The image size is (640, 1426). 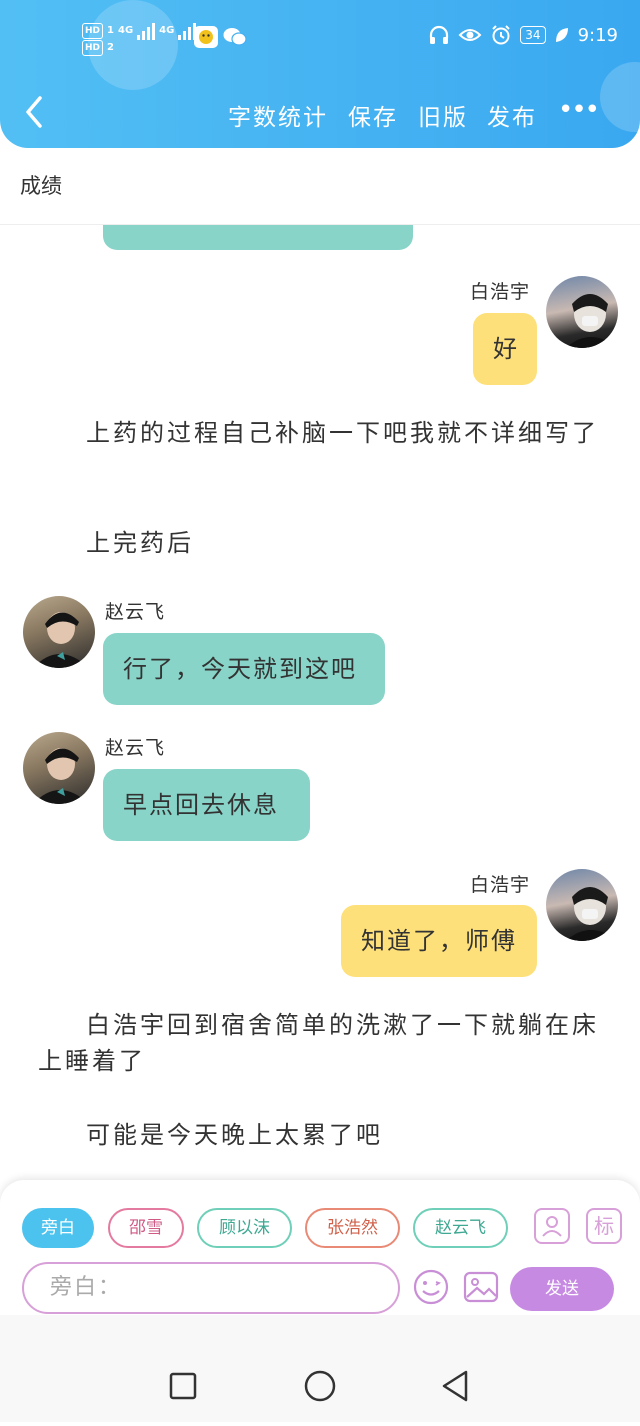 What do you see at coordinates (234, 1135) in the screenshot?
I see `narration-text: 可能是今天晚上太累了吧` at bounding box center [234, 1135].